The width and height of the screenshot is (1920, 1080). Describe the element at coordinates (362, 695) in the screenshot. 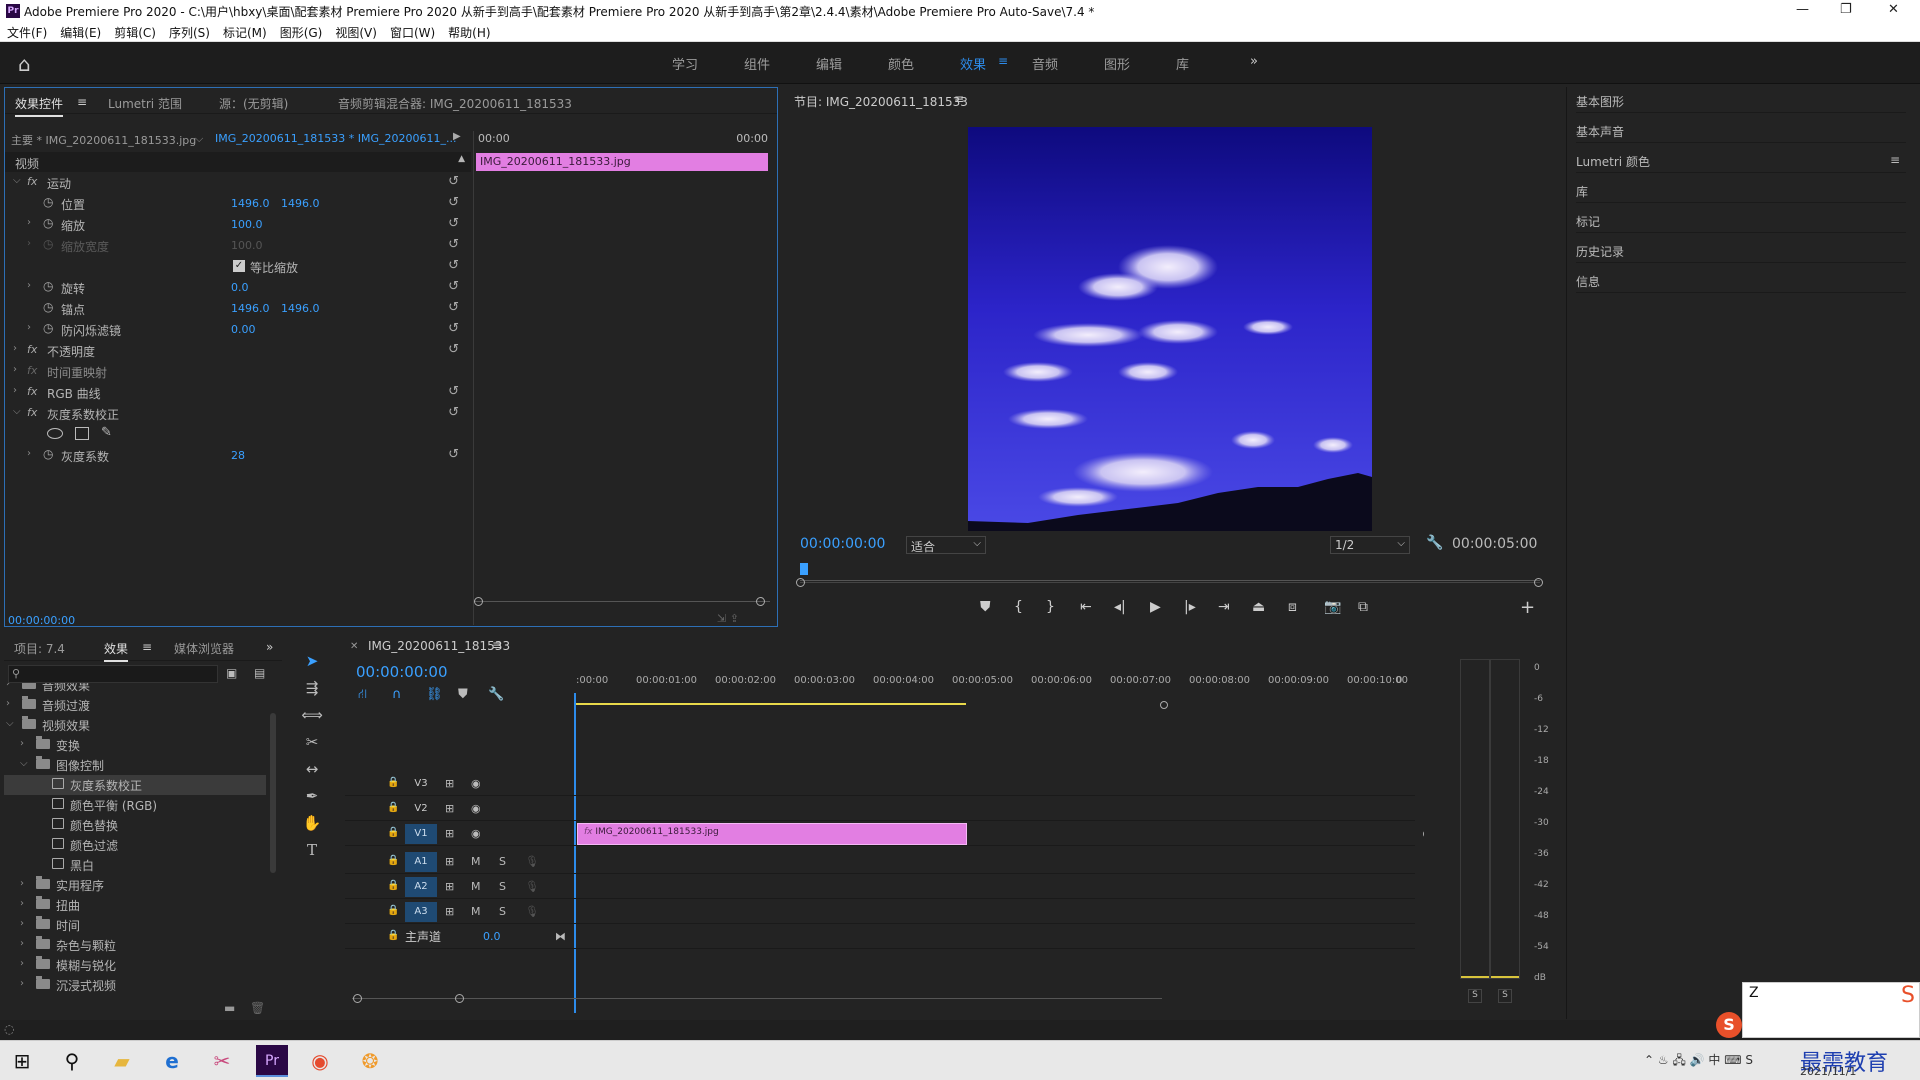

I see `nest-sequence-icon: ⛙` at that location.